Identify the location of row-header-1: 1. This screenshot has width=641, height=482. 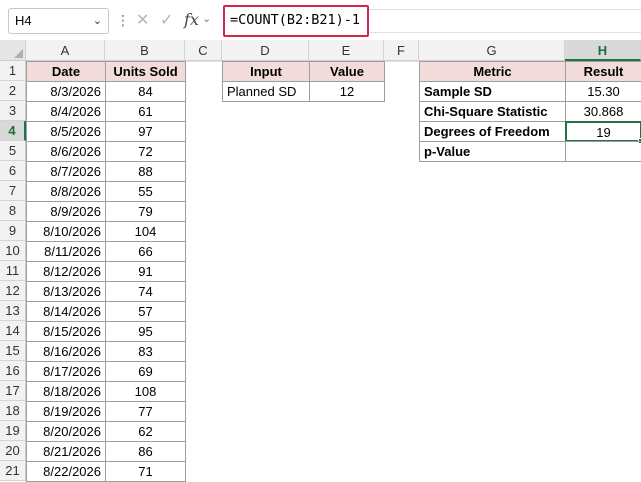
(13, 71).